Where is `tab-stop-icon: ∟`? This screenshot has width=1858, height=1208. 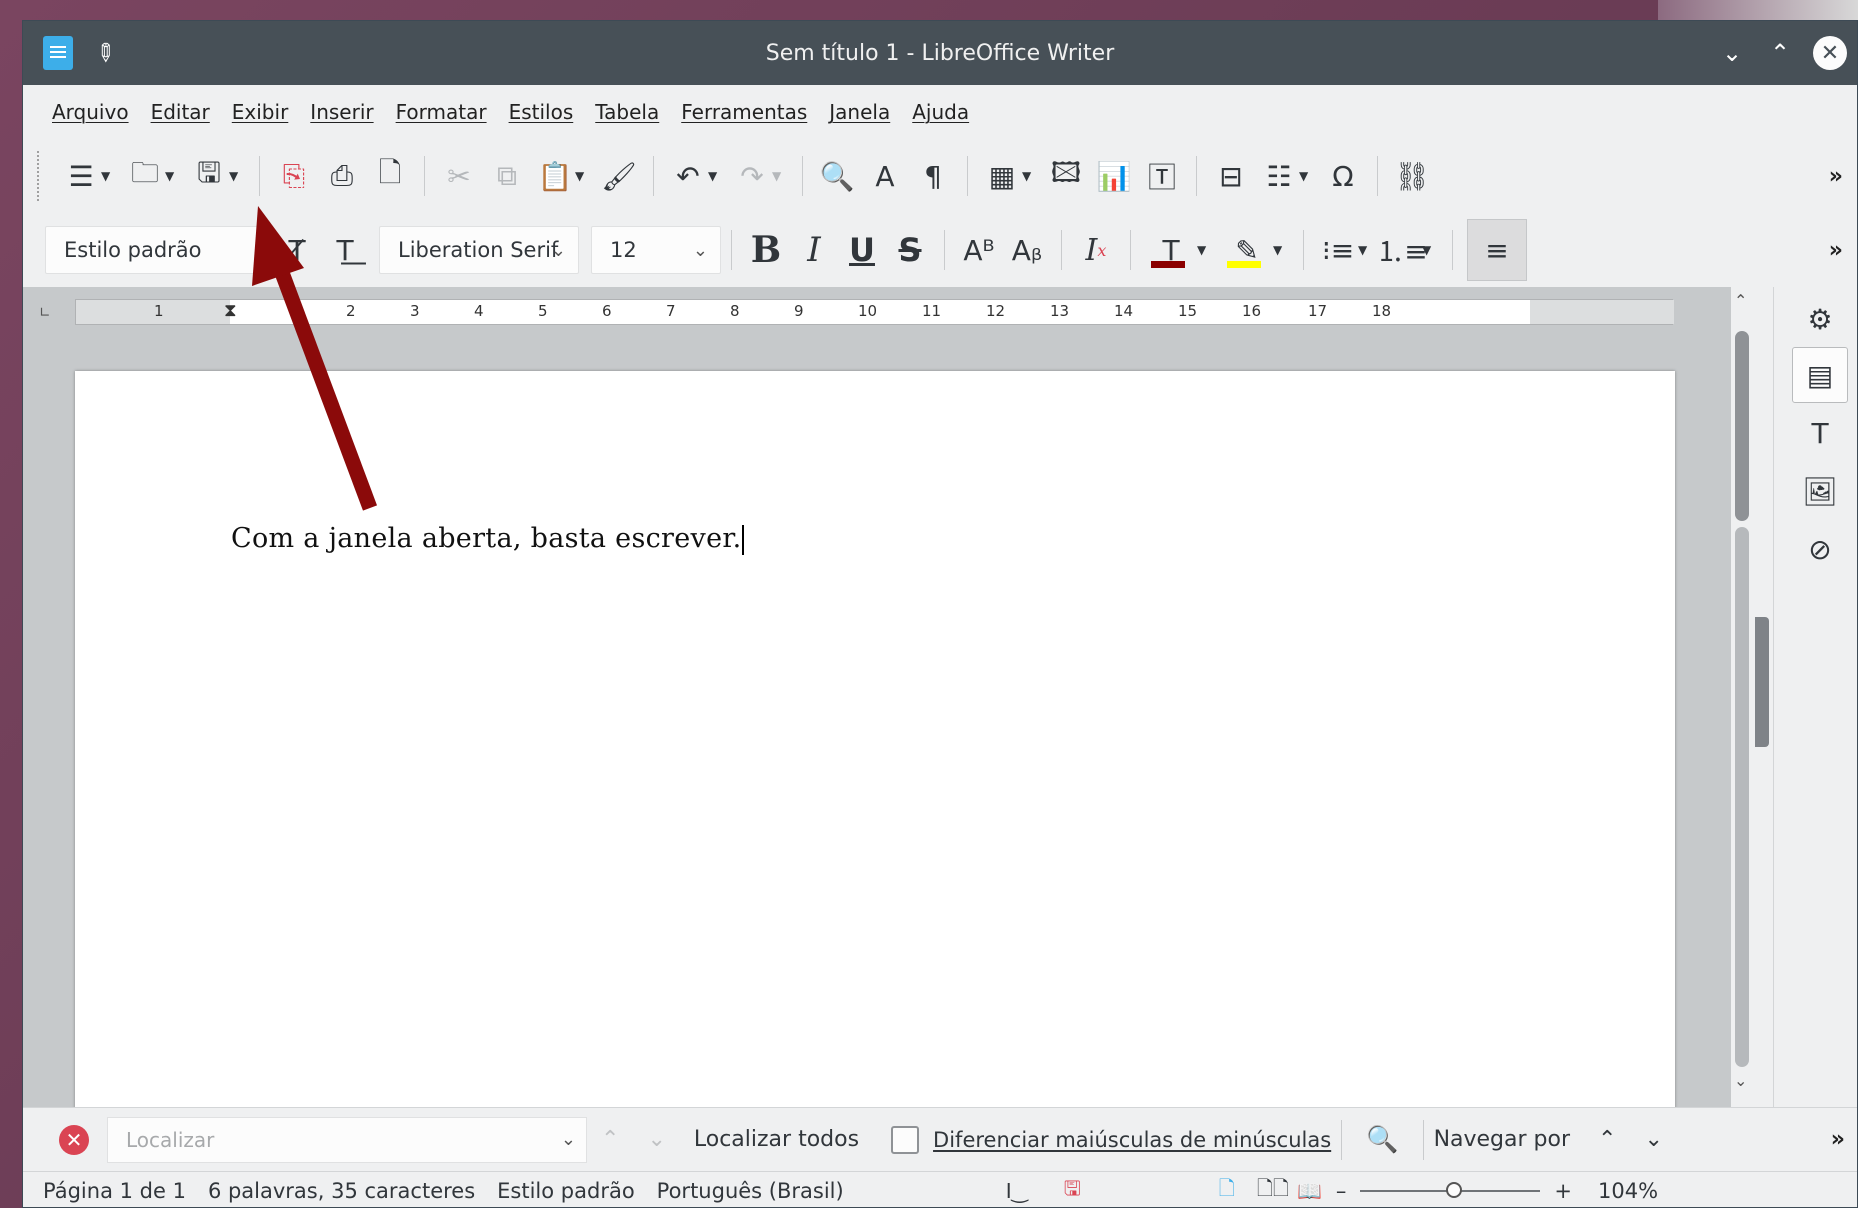
tab-stop-icon: ∟ is located at coordinates (45, 313).